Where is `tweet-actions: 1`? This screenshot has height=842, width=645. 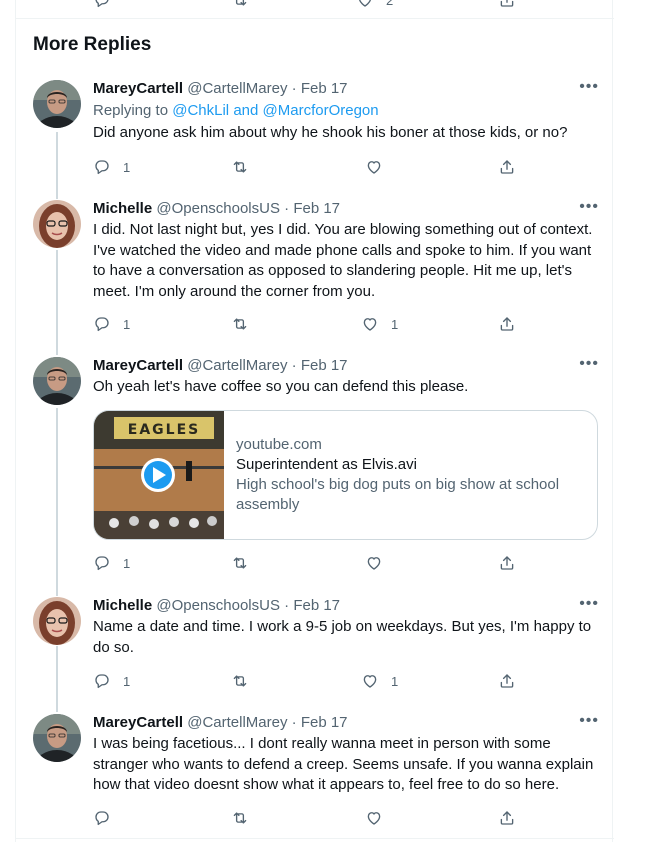 tweet-actions: 1 is located at coordinates (308, 563).